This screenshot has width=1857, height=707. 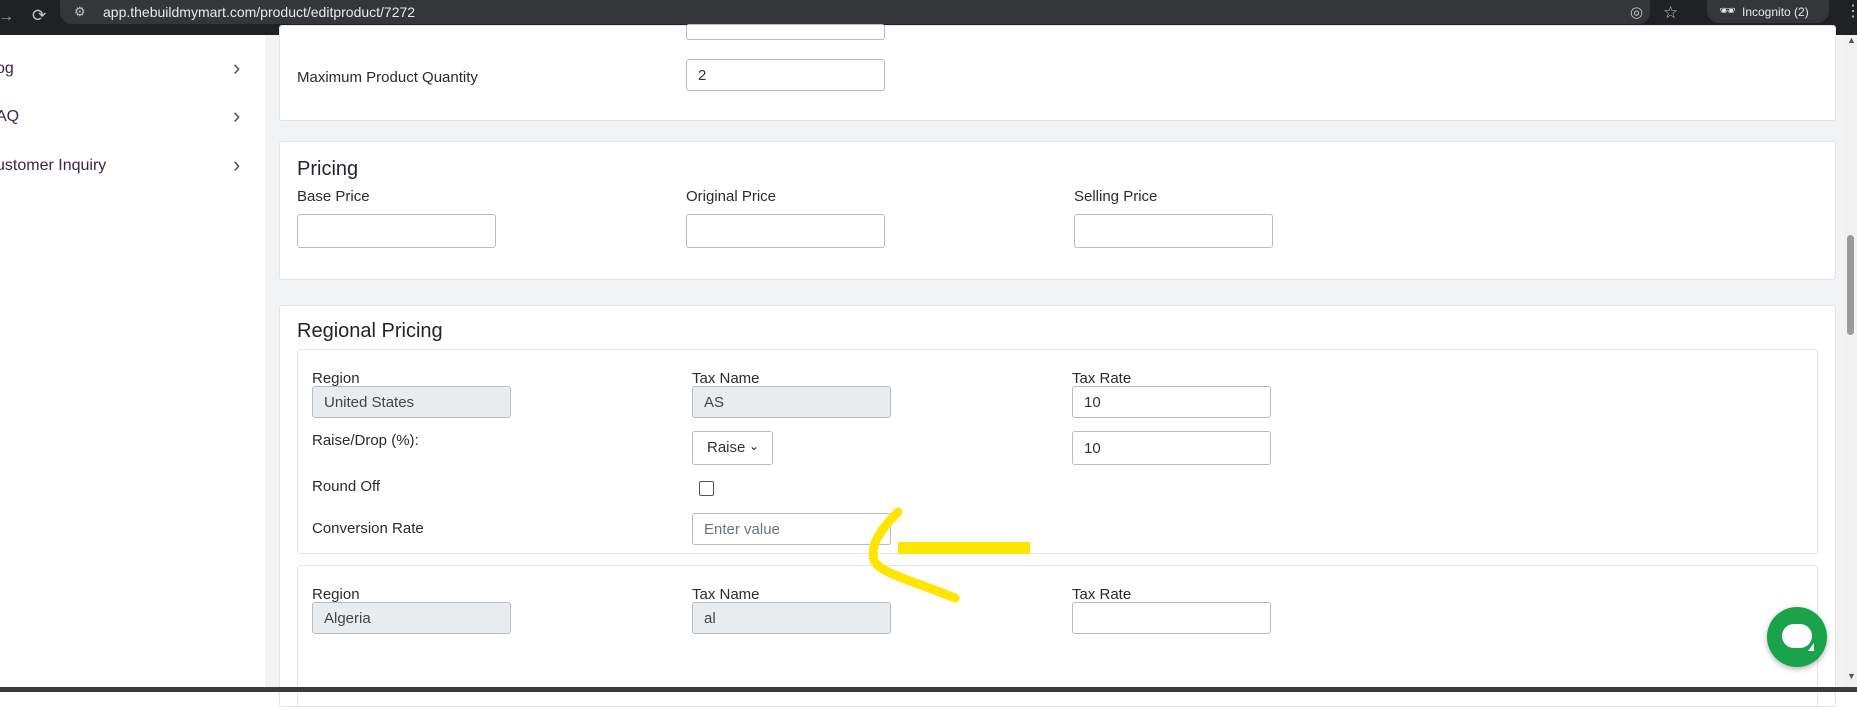 What do you see at coordinates (1670, 13) in the screenshot?
I see `star-icon: ☆` at bounding box center [1670, 13].